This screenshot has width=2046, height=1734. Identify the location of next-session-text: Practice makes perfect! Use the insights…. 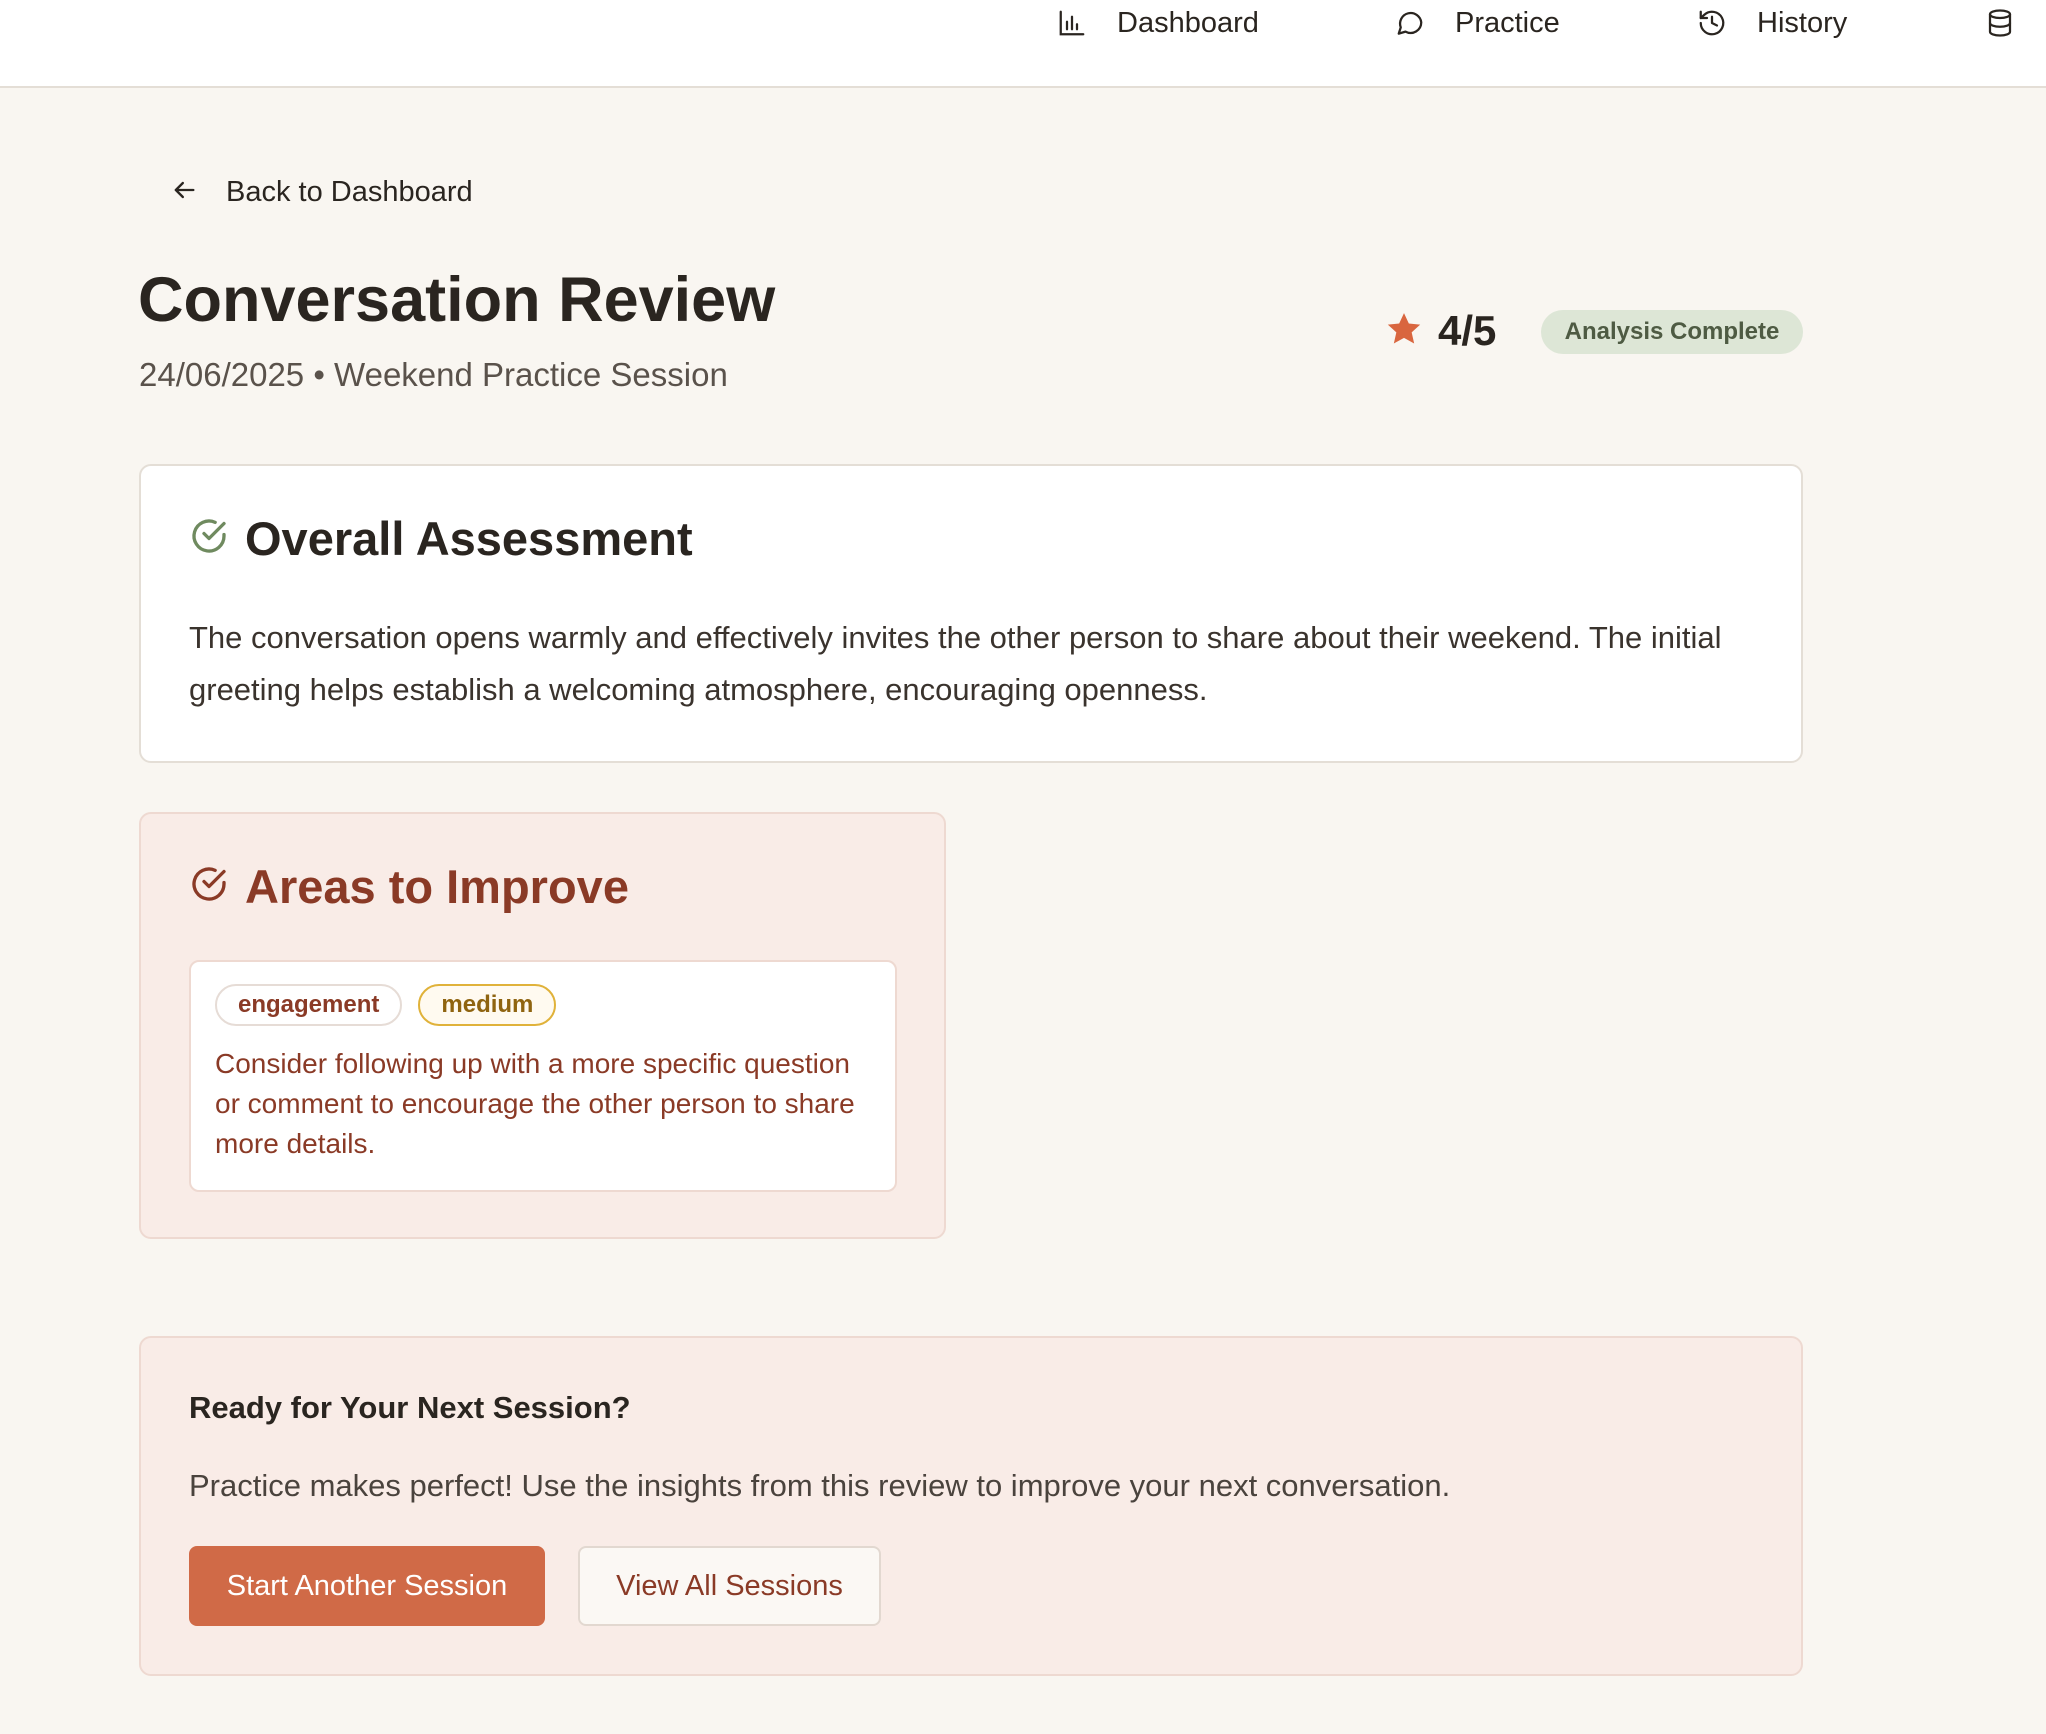
(820, 1485).